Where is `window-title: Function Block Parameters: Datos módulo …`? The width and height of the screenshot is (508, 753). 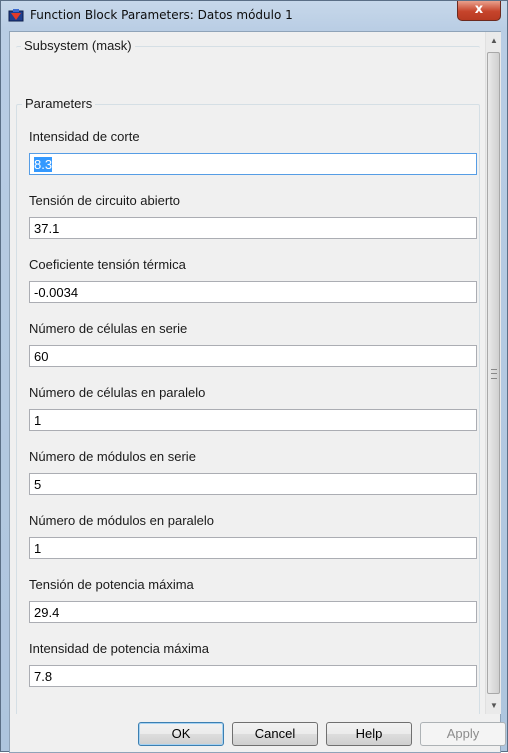 window-title: Function Block Parameters: Datos módulo … is located at coordinates (161, 15).